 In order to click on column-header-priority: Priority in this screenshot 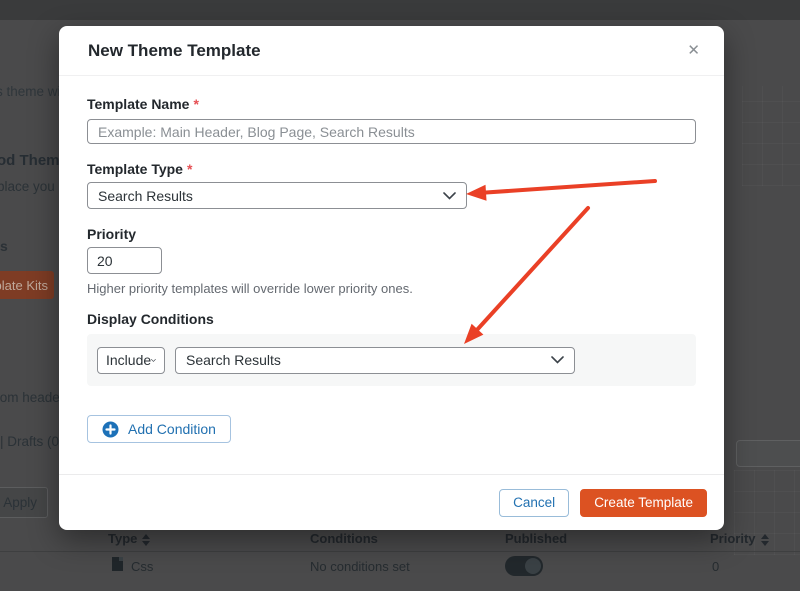, I will do `click(739, 538)`.